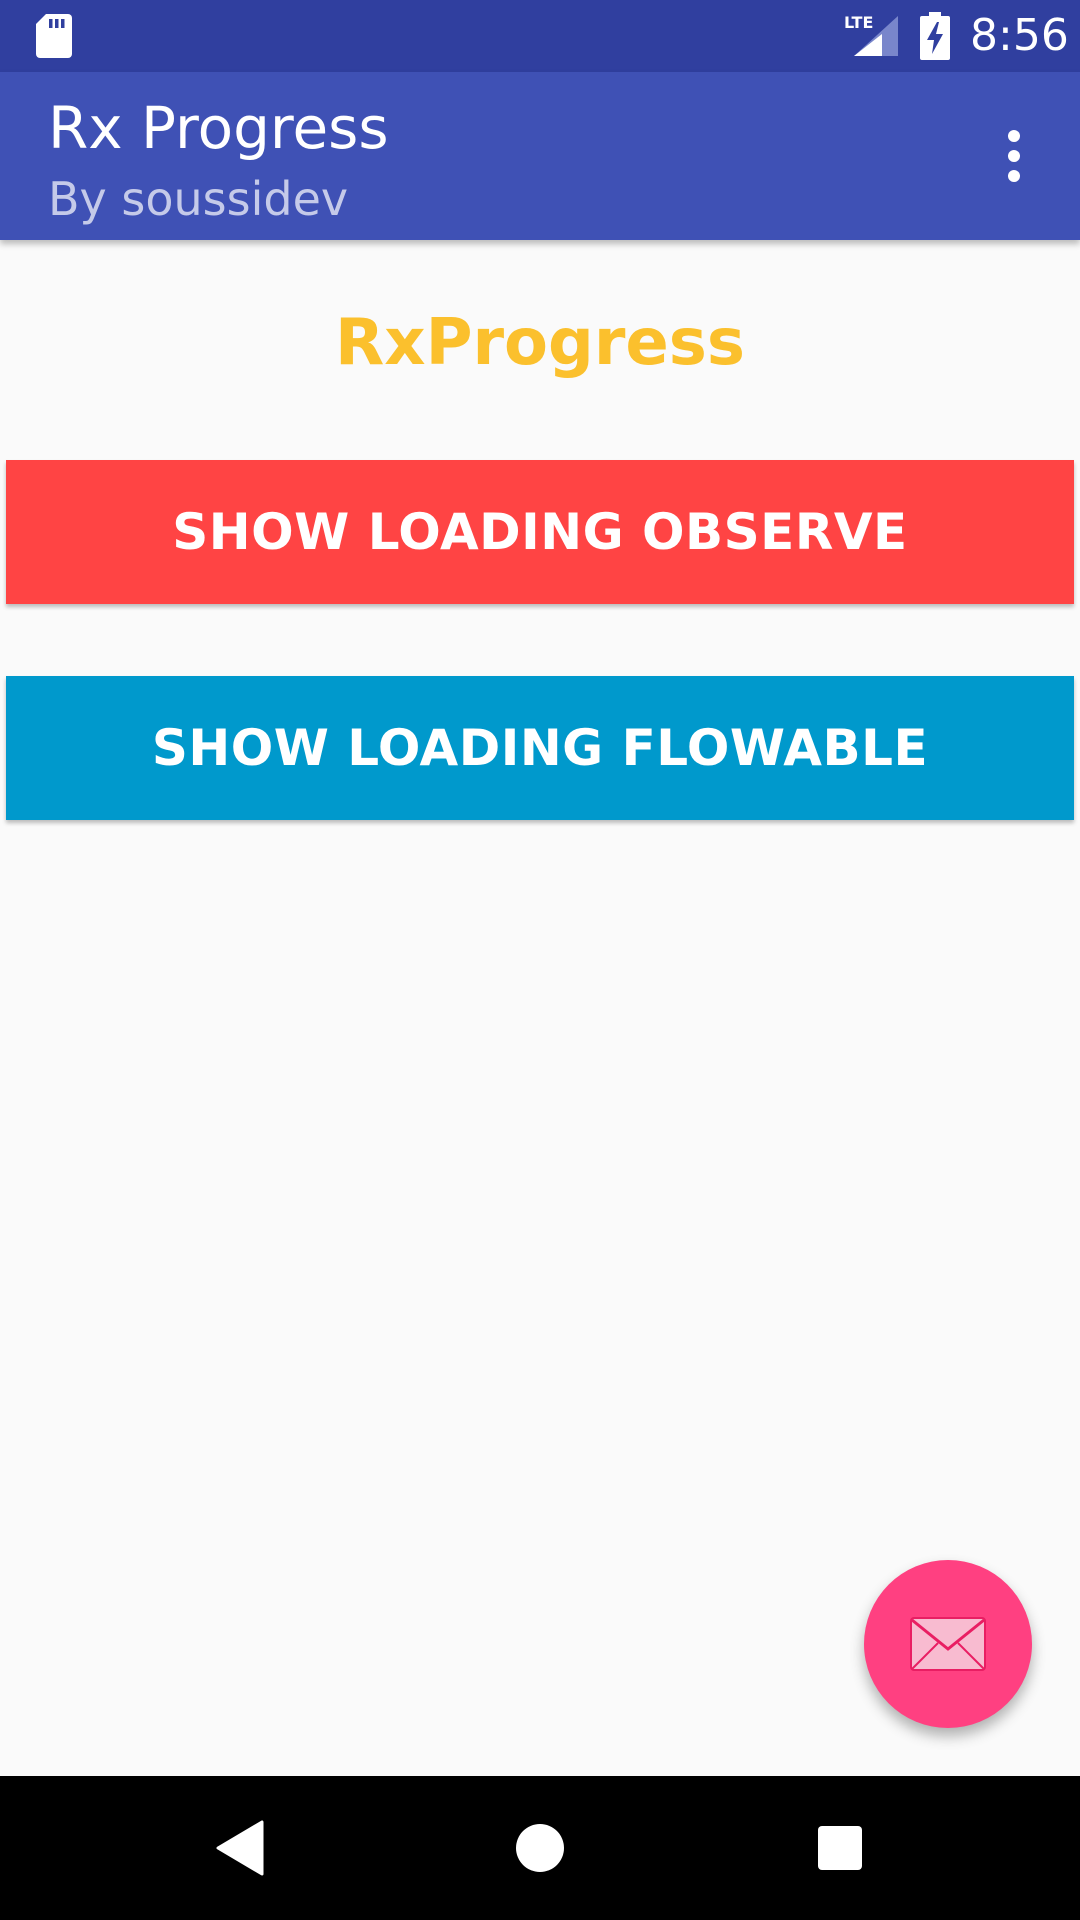  Describe the element at coordinates (540, 36) in the screenshot. I see `status-bar: LTE 8:56` at that location.